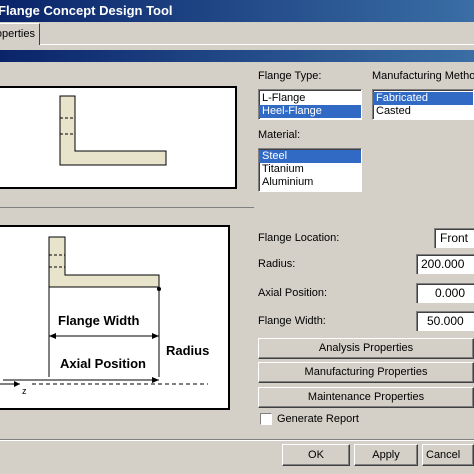 This screenshot has height=474, width=474. What do you see at coordinates (277, 264) in the screenshot?
I see `radius-label: Radius:` at bounding box center [277, 264].